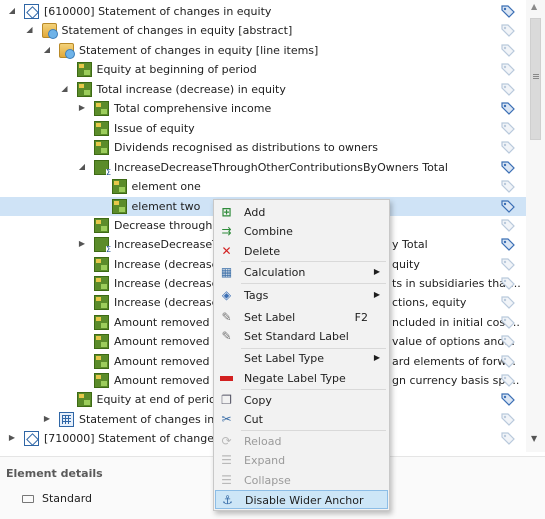 This screenshot has width=545, height=519. What do you see at coordinates (102, 168) in the screenshot?
I see `summation-icon` at bounding box center [102, 168].